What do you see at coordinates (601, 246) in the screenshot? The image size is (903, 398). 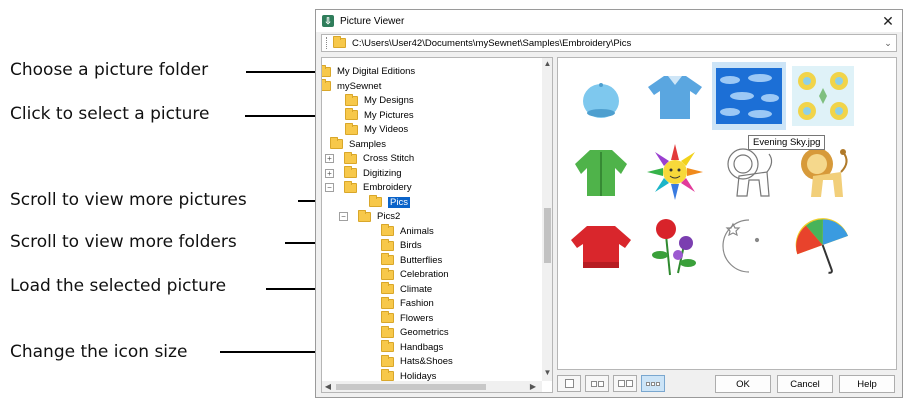 I see `sweater-picture` at bounding box center [601, 246].